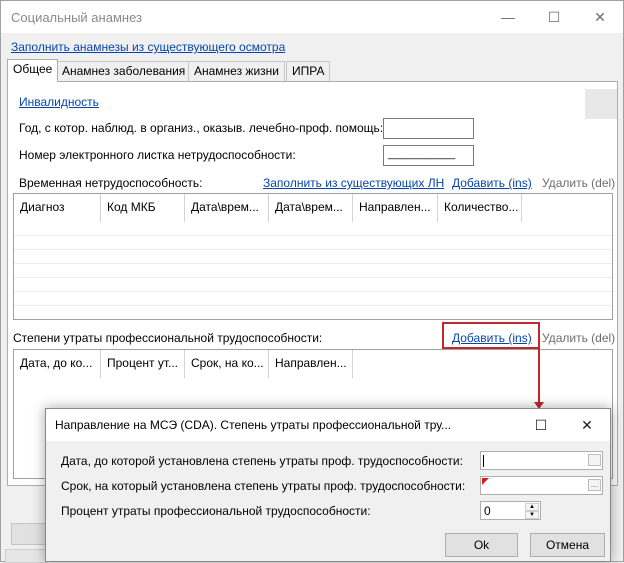 Image resolution: width=624 pixels, height=563 pixels. Describe the element at coordinates (143, 208) in the screenshot. I see `column-header: Код МКБ` at that location.